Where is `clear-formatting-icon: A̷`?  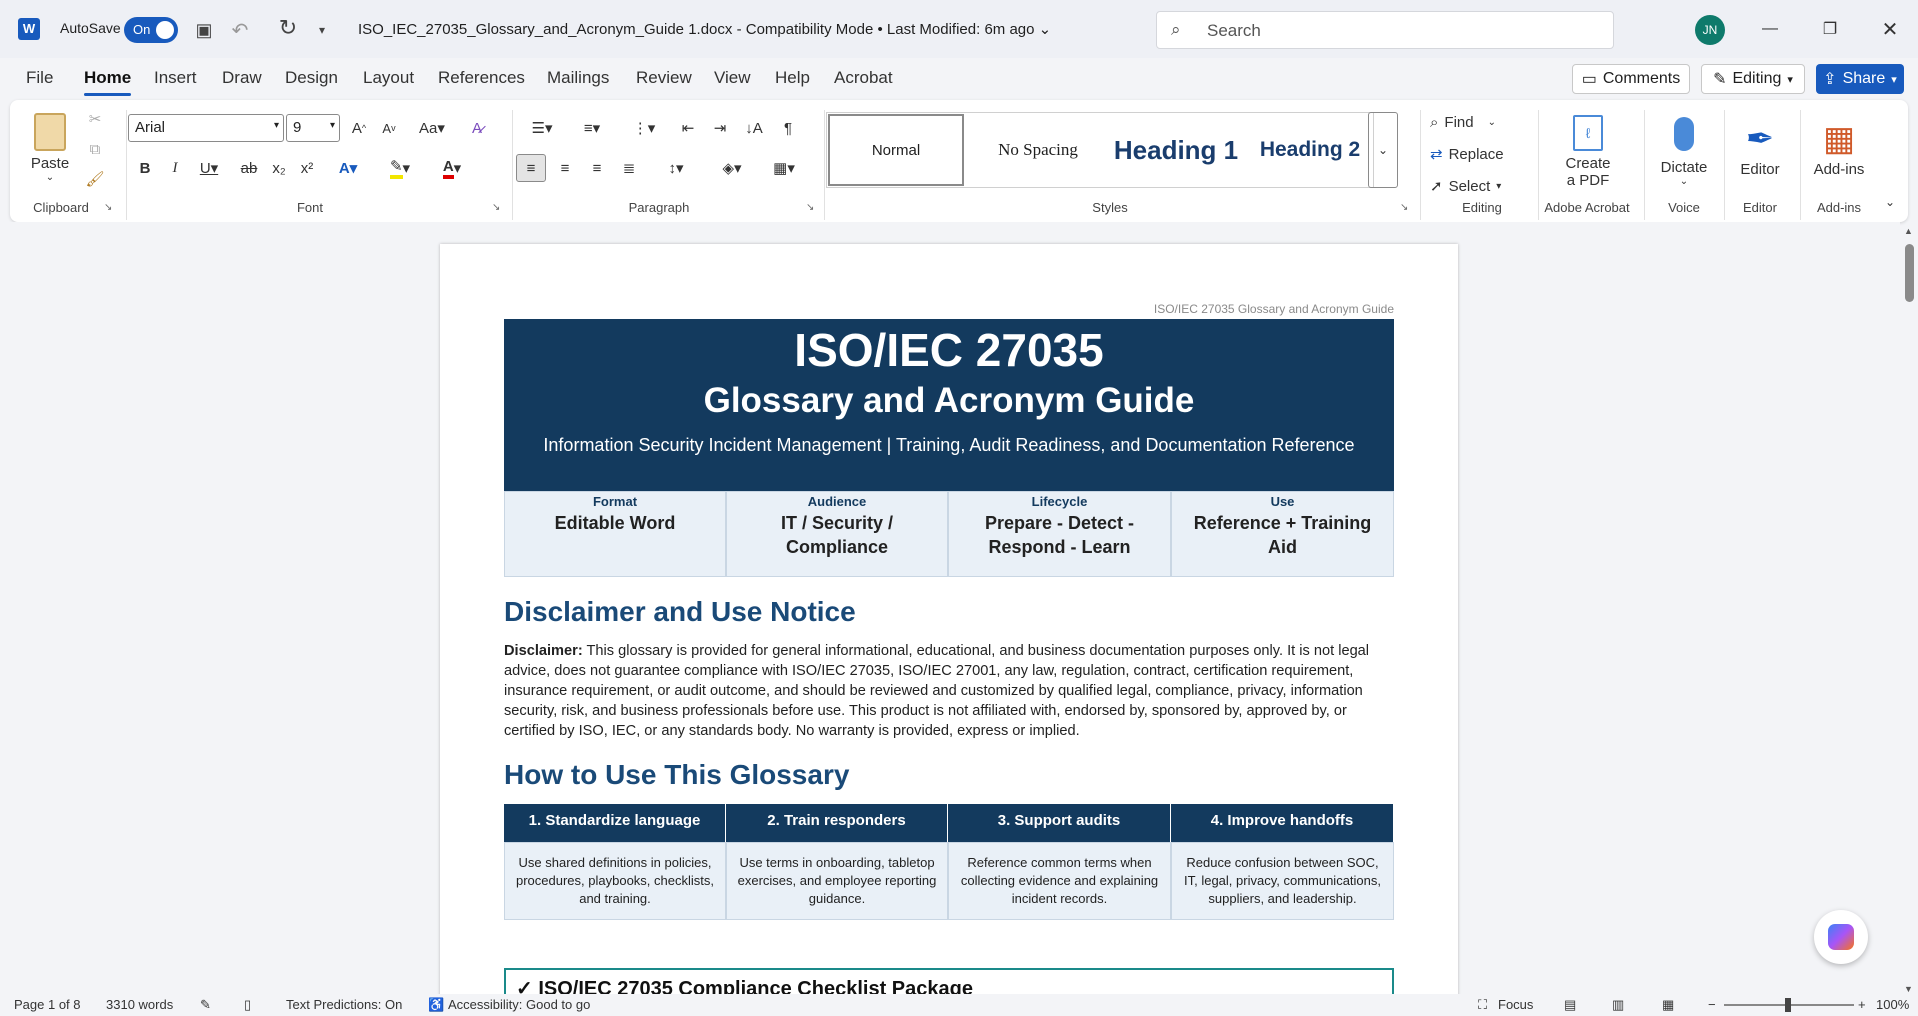
clear-formatting-icon: A̷ is located at coordinates (477, 128).